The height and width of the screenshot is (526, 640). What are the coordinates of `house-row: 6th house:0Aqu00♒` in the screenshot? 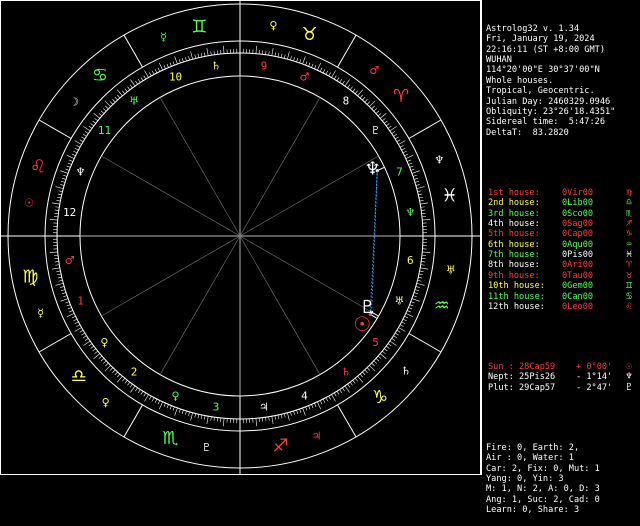 It's located at (563, 245).